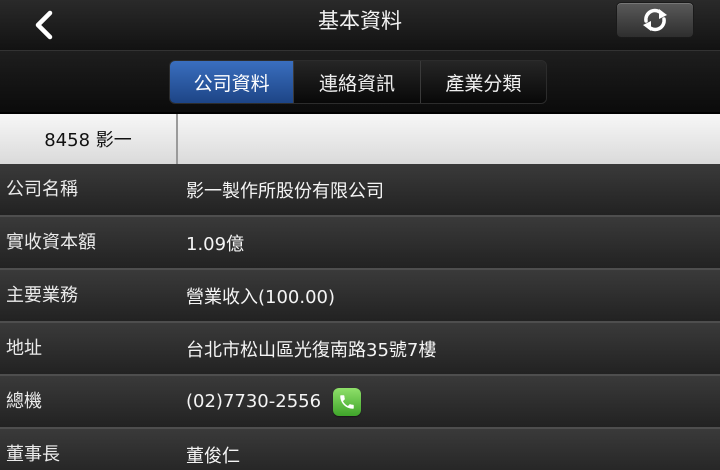 This screenshot has height=470, width=720. I want to click on row-value: 董俊仁, so click(213, 449).